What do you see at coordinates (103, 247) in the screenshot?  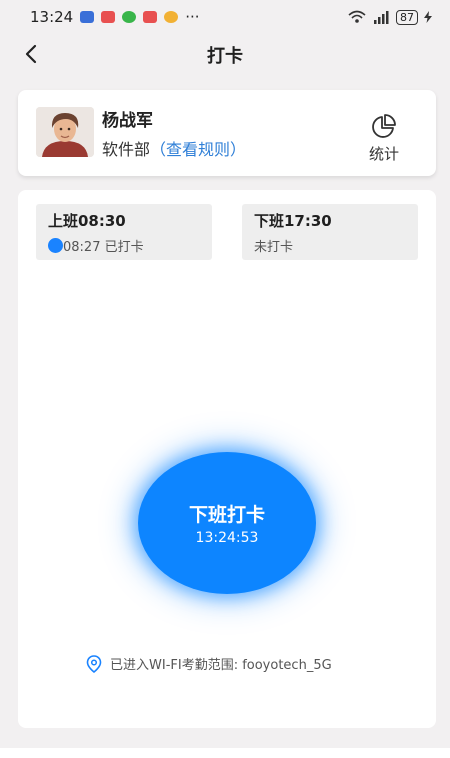 I see `shift-status-text: 08:27 已打卡` at bounding box center [103, 247].